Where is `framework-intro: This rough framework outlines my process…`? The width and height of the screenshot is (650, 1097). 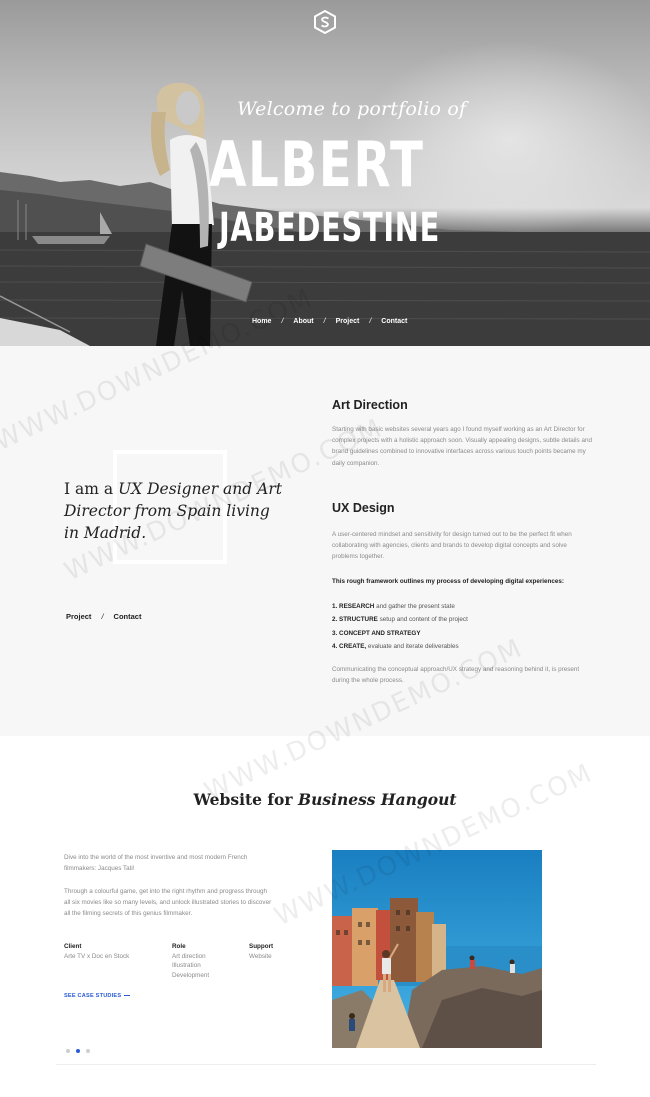
framework-intro: This rough framework outlines my process… is located at coordinates (448, 581).